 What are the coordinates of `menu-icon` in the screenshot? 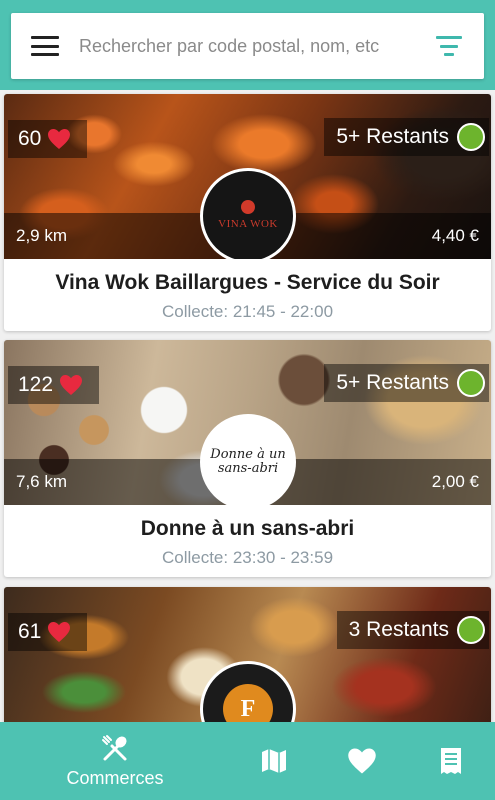 It's located at (45, 46).